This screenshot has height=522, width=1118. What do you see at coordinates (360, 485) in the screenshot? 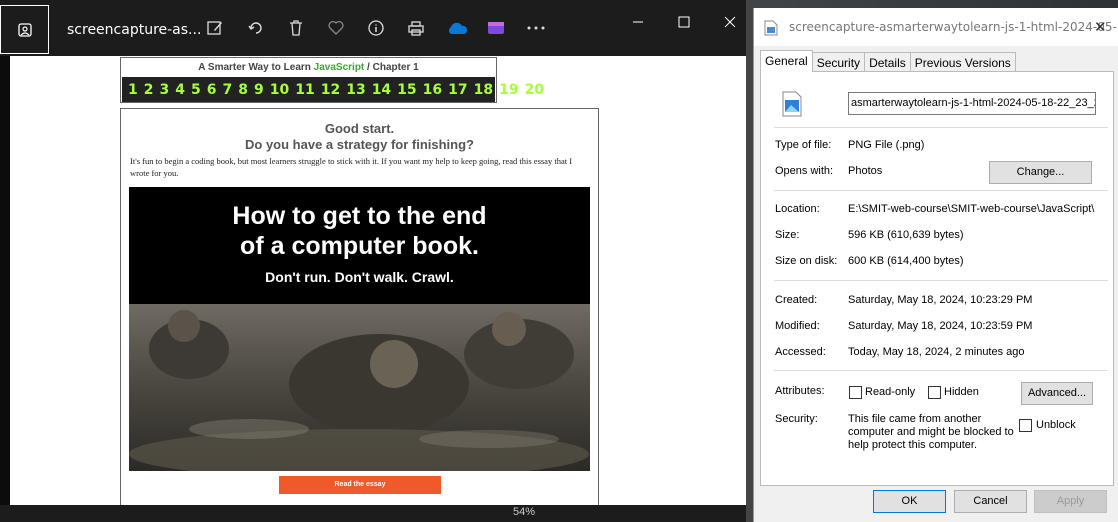
I see `read-essay-button: Read the essay` at bounding box center [360, 485].